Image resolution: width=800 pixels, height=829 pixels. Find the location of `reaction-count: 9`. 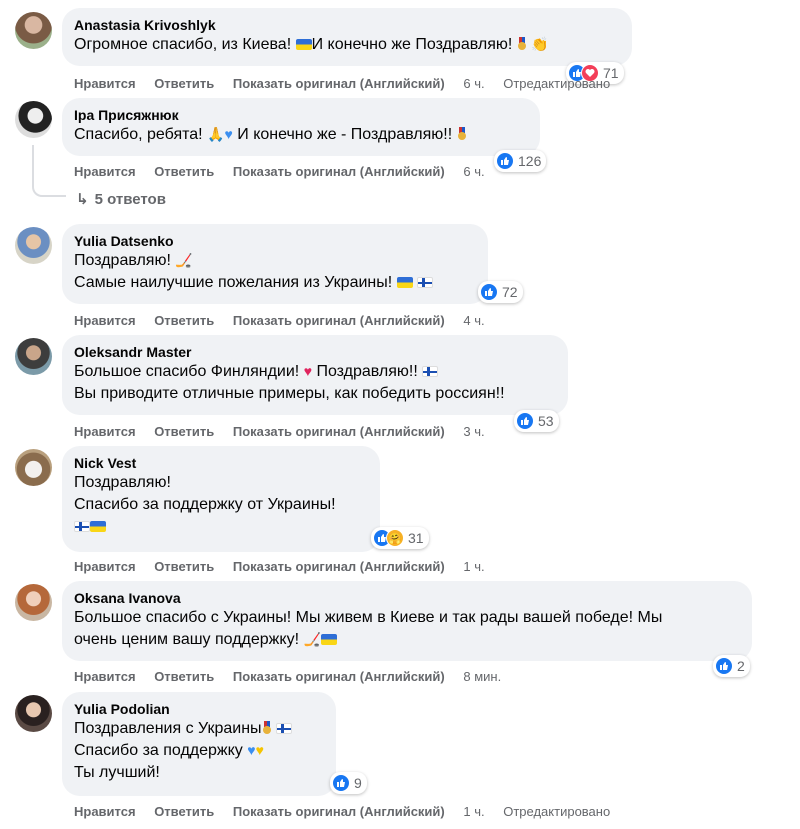

reaction-count: 9 is located at coordinates (358, 783).